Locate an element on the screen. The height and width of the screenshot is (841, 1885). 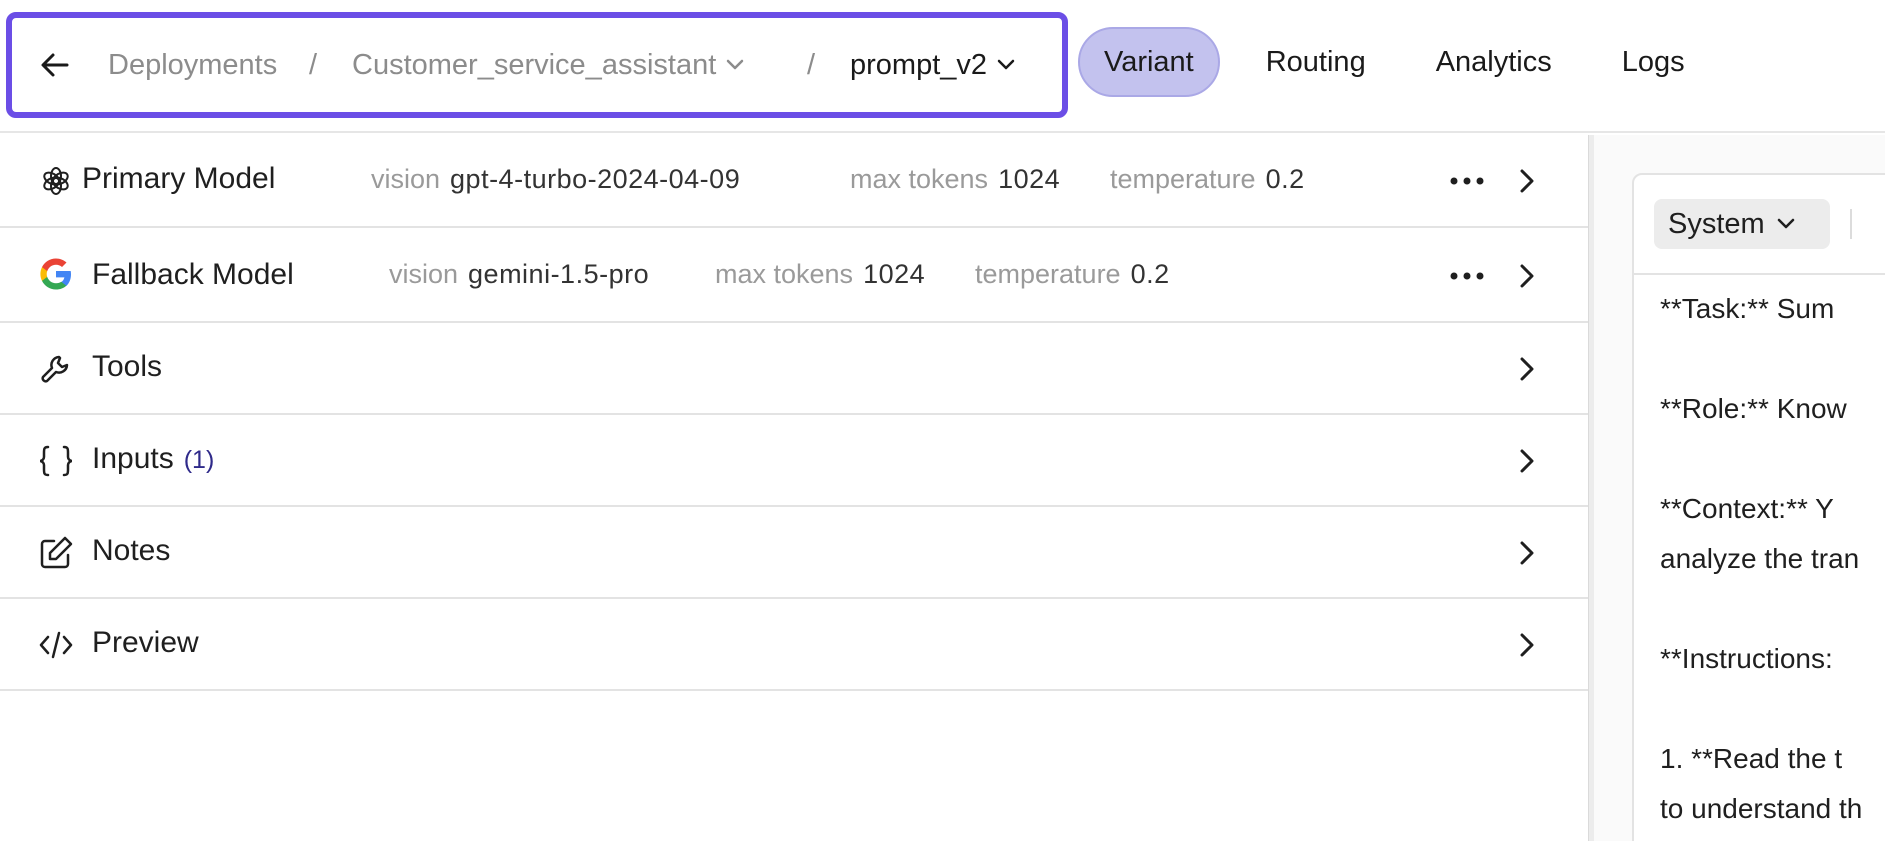
breadcrumb-deployments: Deployments is located at coordinates (192, 65).